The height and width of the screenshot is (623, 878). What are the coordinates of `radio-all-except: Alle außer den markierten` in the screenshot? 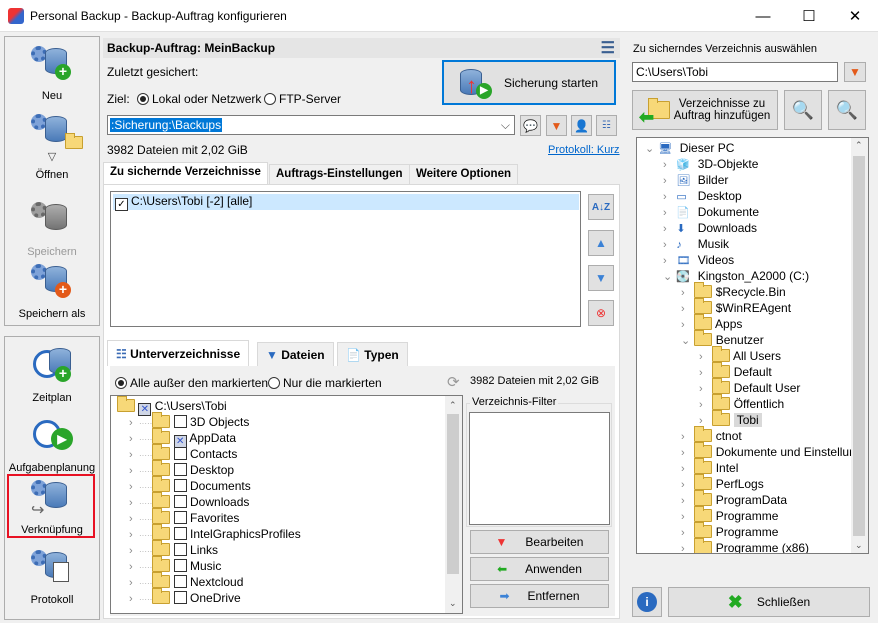 It's located at (191, 383).